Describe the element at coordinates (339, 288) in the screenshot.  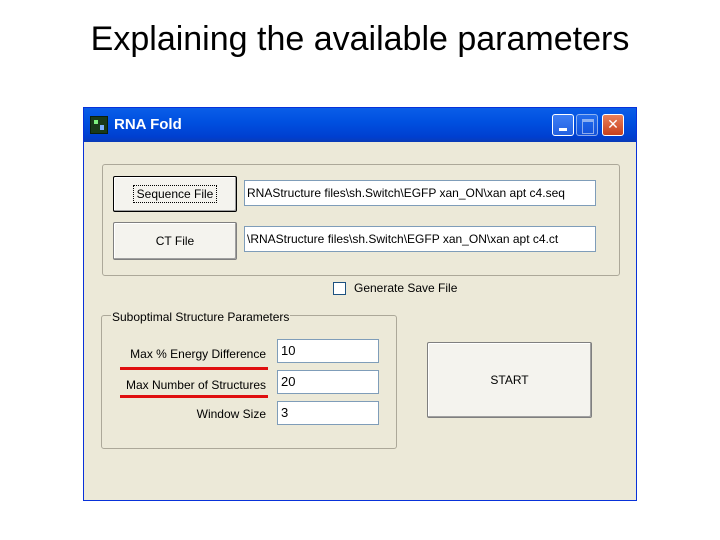
I see `generate-save-file-checkbox` at that location.